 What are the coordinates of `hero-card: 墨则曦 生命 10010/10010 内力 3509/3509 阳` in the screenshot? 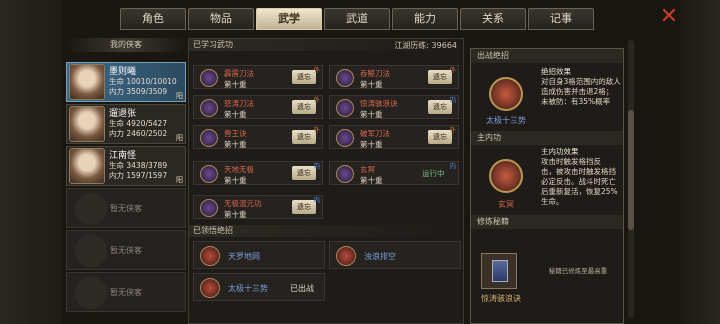 It's located at (126, 82).